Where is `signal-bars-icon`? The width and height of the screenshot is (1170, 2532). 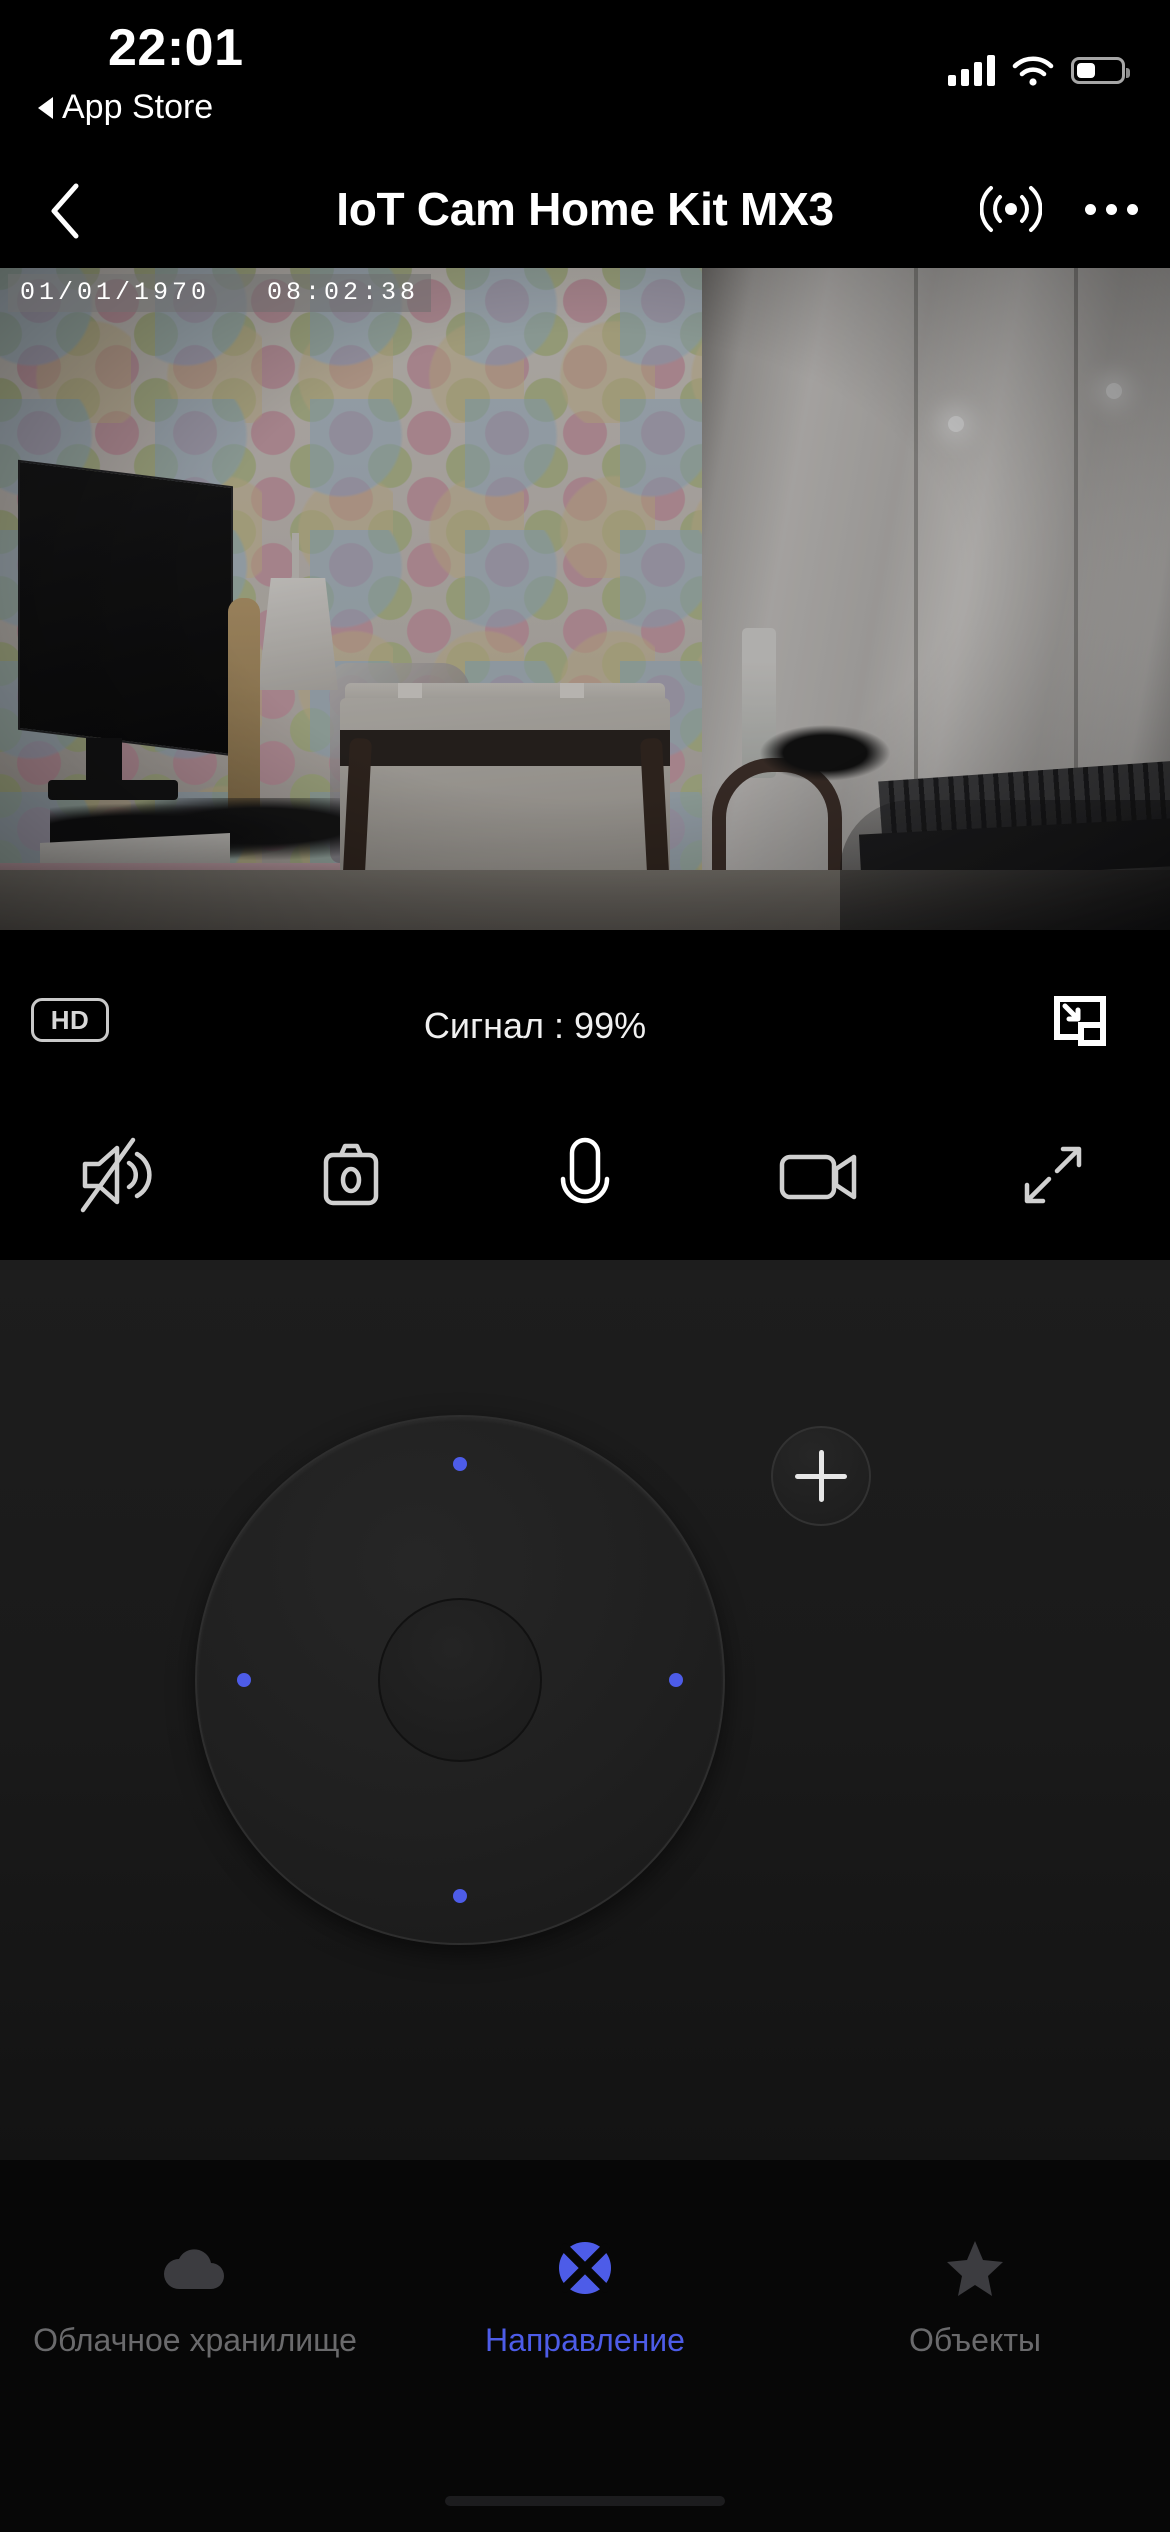 signal-bars-icon is located at coordinates (971, 70).